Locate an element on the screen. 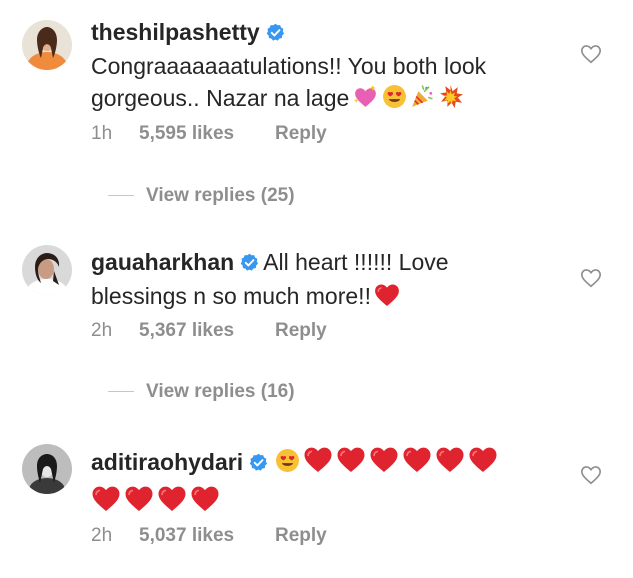  view-replies-label: View replies (25) is located at coordinates (220, 195).